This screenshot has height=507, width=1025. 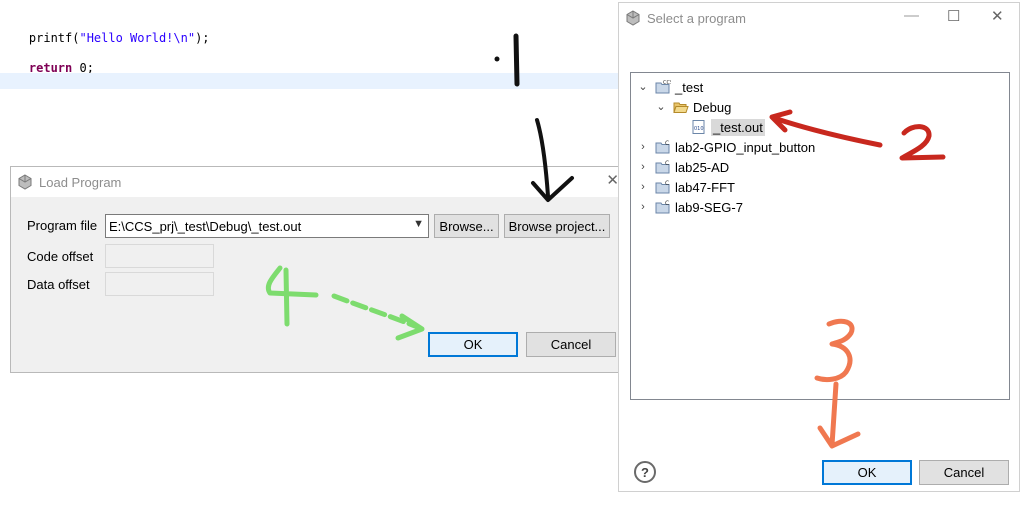 What do you see at coordinates (922, 142) in the screenshot?
I see `annotation-digit-two` at bounding box center [922, 142].